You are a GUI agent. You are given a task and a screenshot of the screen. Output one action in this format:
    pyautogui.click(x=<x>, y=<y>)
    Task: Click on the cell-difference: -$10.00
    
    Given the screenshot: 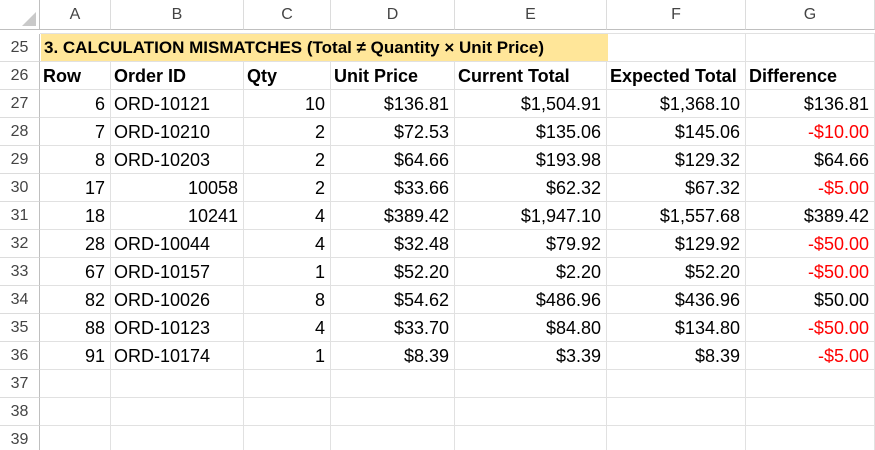 What is the action you would take?
    pyautogui.click(x=810, y=132)
    